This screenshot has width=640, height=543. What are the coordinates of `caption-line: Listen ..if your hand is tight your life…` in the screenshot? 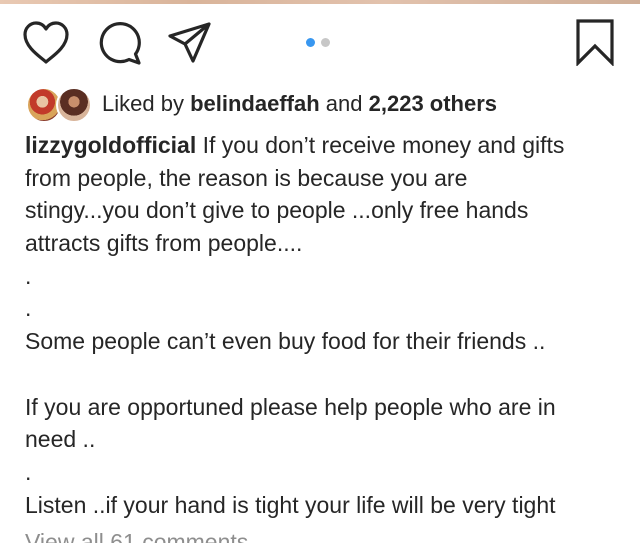 It's located at (290, 504).